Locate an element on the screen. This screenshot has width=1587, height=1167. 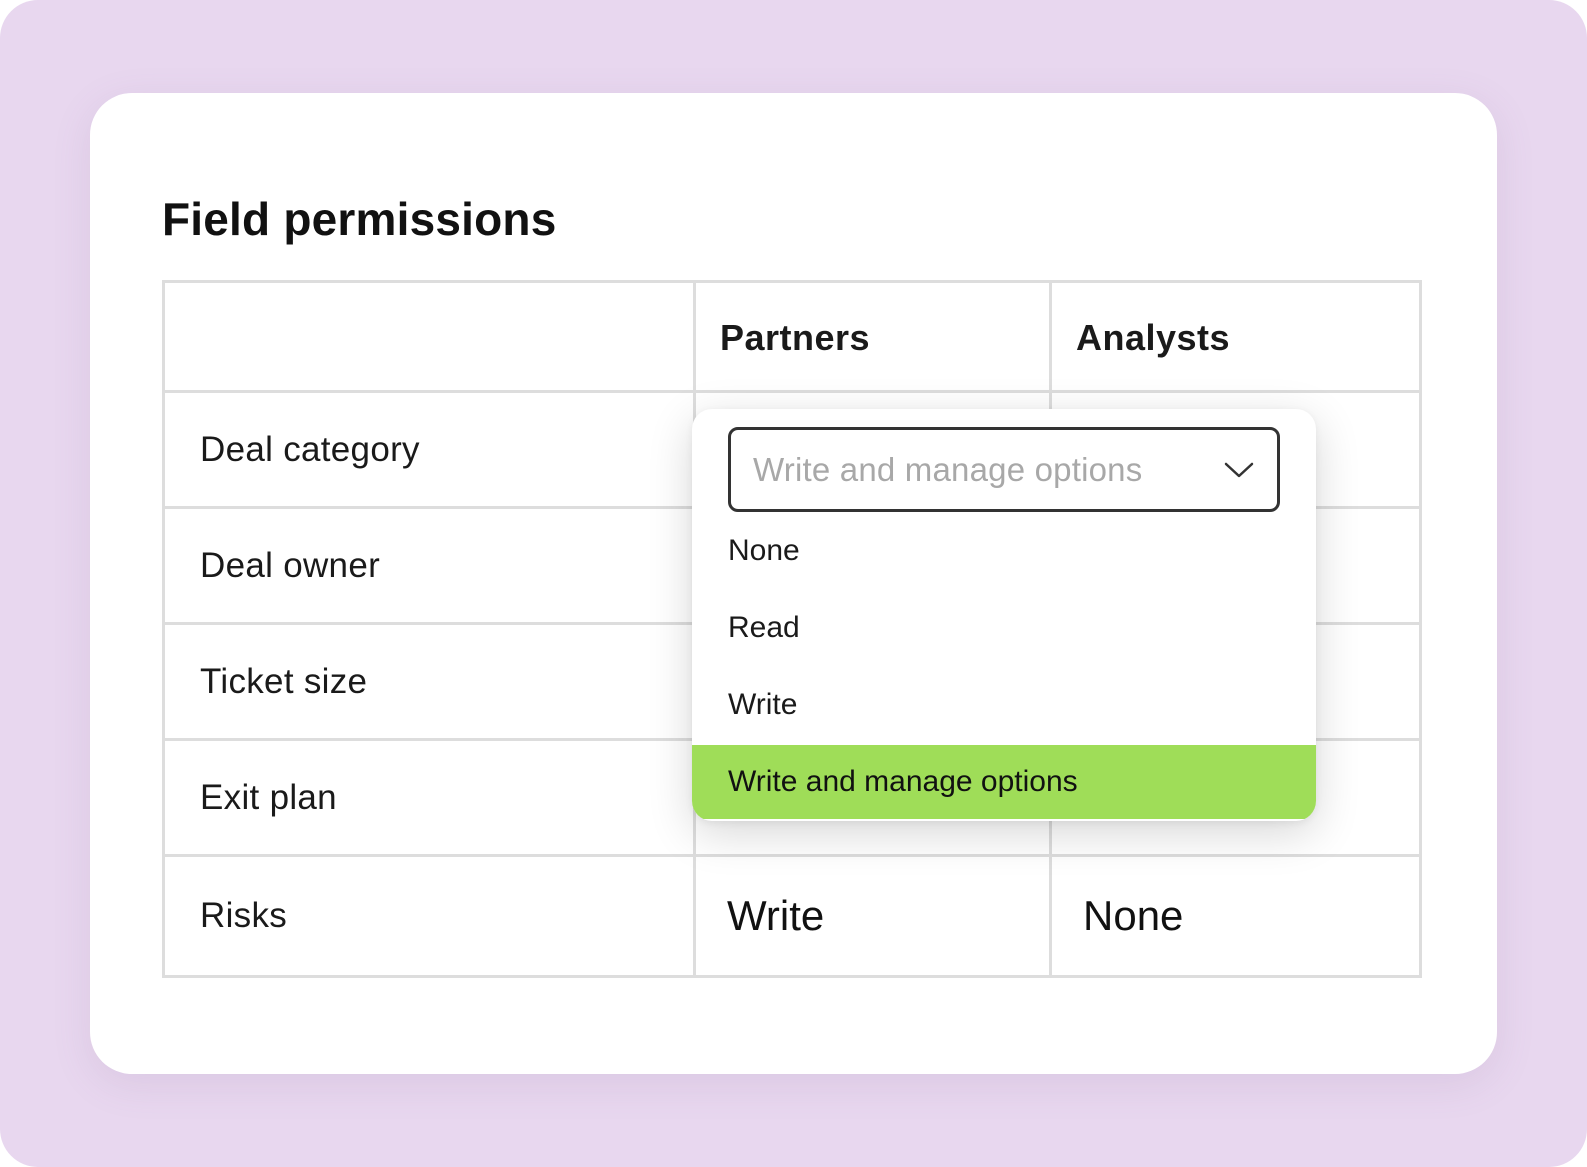
page-title: Field permissions is located at coordinates (359, 219).